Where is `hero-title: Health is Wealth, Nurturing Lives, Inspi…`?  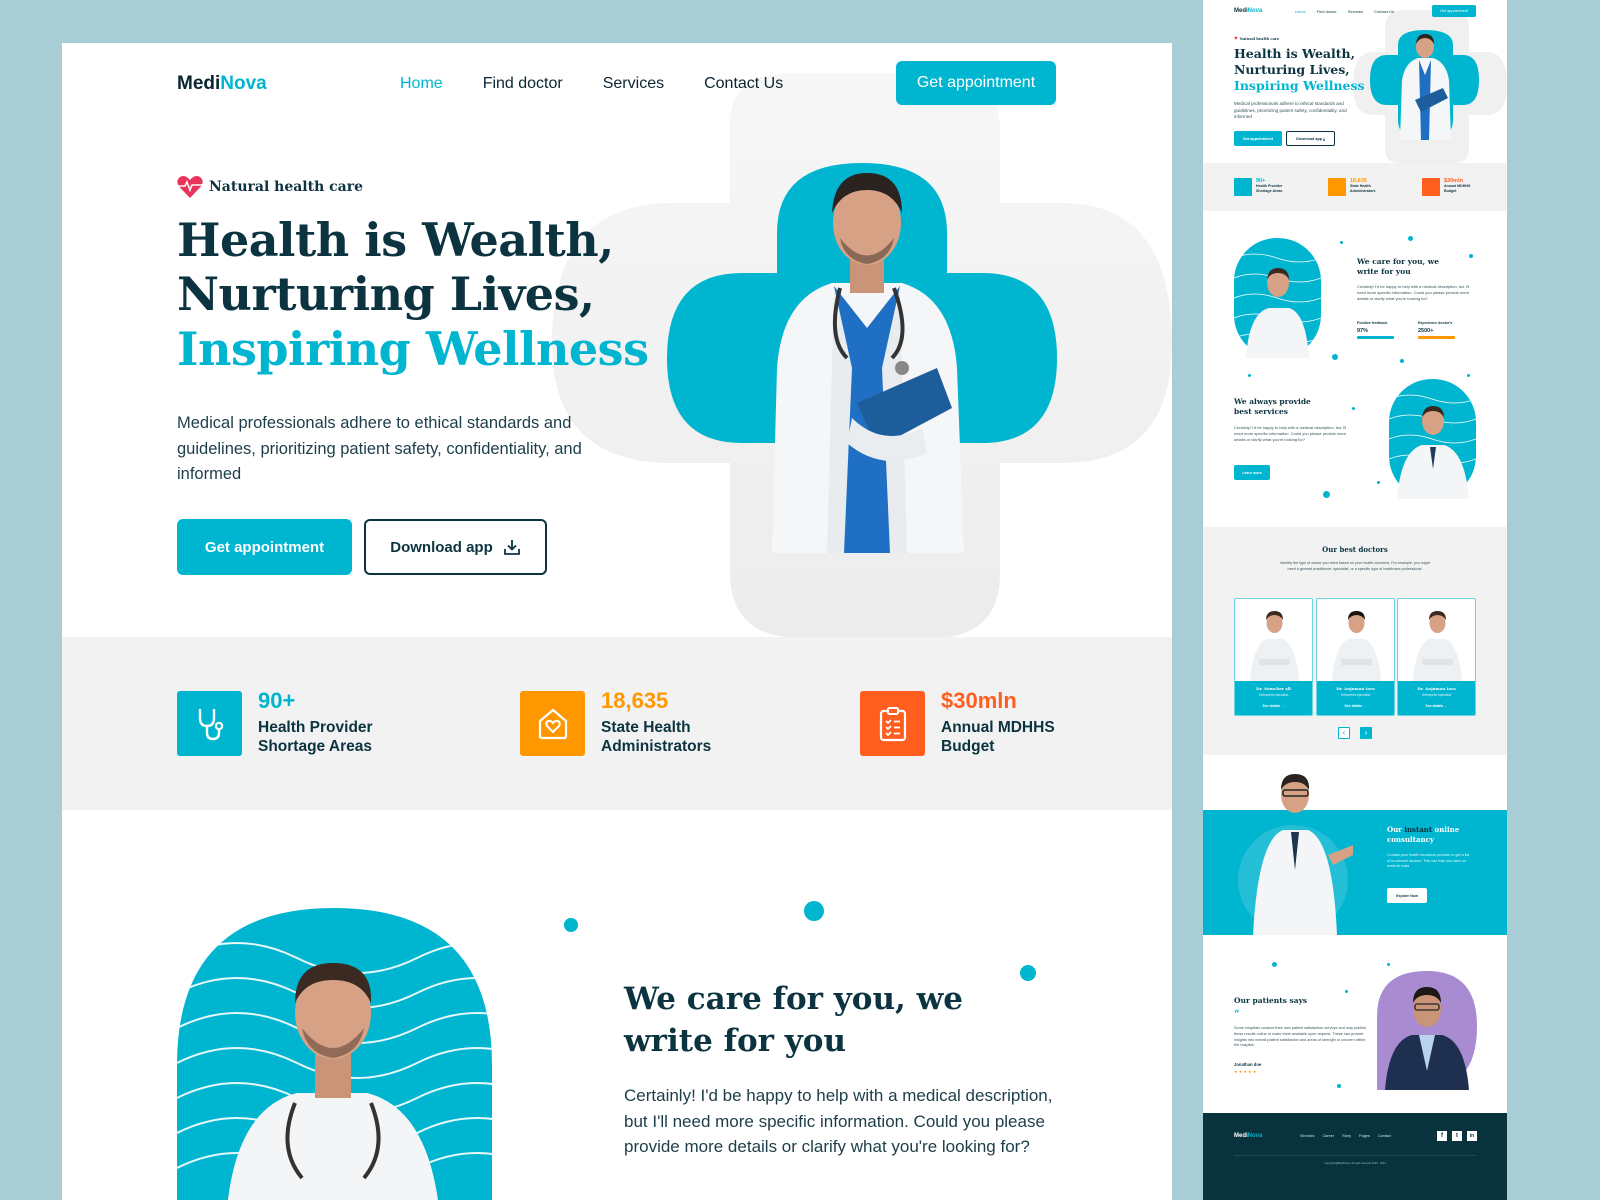 hero-title: Health is Wealth, Nurturing Lives, Inspi… is located at coordinates (413, 294).